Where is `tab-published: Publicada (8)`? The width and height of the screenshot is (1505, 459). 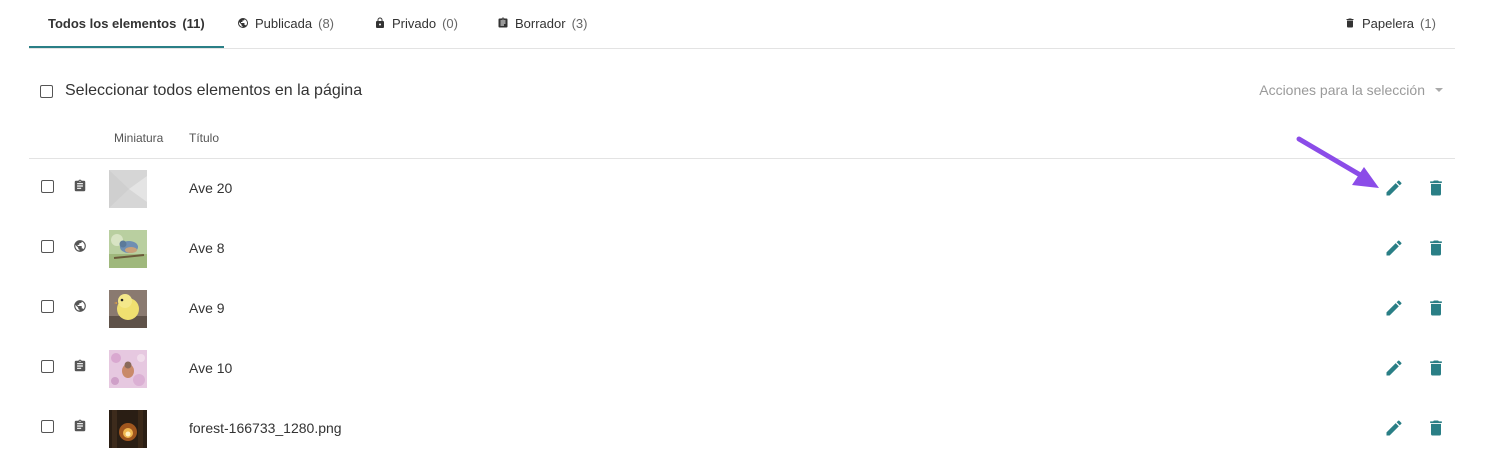
tab-published: Publicada (8) is located at coordinates (285, 23).